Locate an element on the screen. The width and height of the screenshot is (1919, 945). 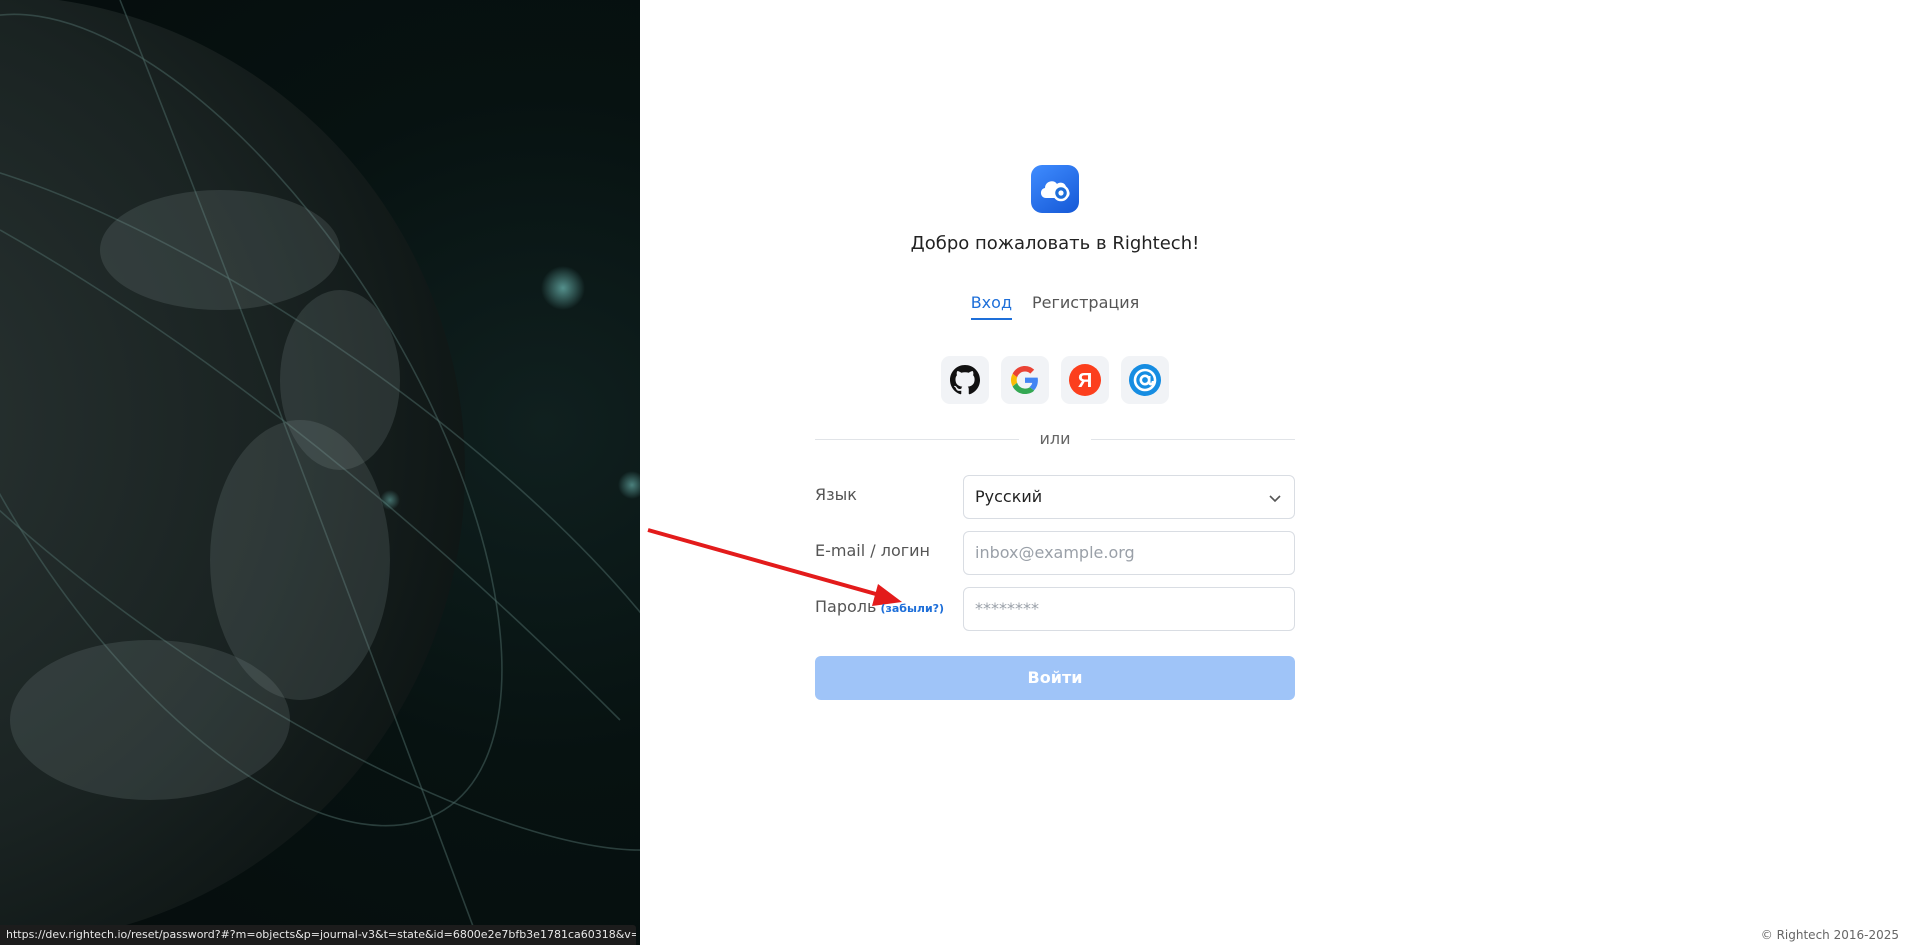
yandex-login-button: Я is located at coordinates (1085, 380).